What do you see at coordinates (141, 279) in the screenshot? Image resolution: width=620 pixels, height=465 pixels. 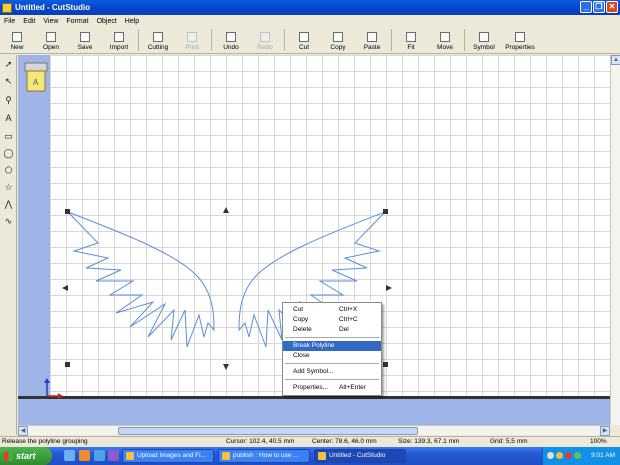 I see `left-wing-outline` at bounding box center [141, 279].